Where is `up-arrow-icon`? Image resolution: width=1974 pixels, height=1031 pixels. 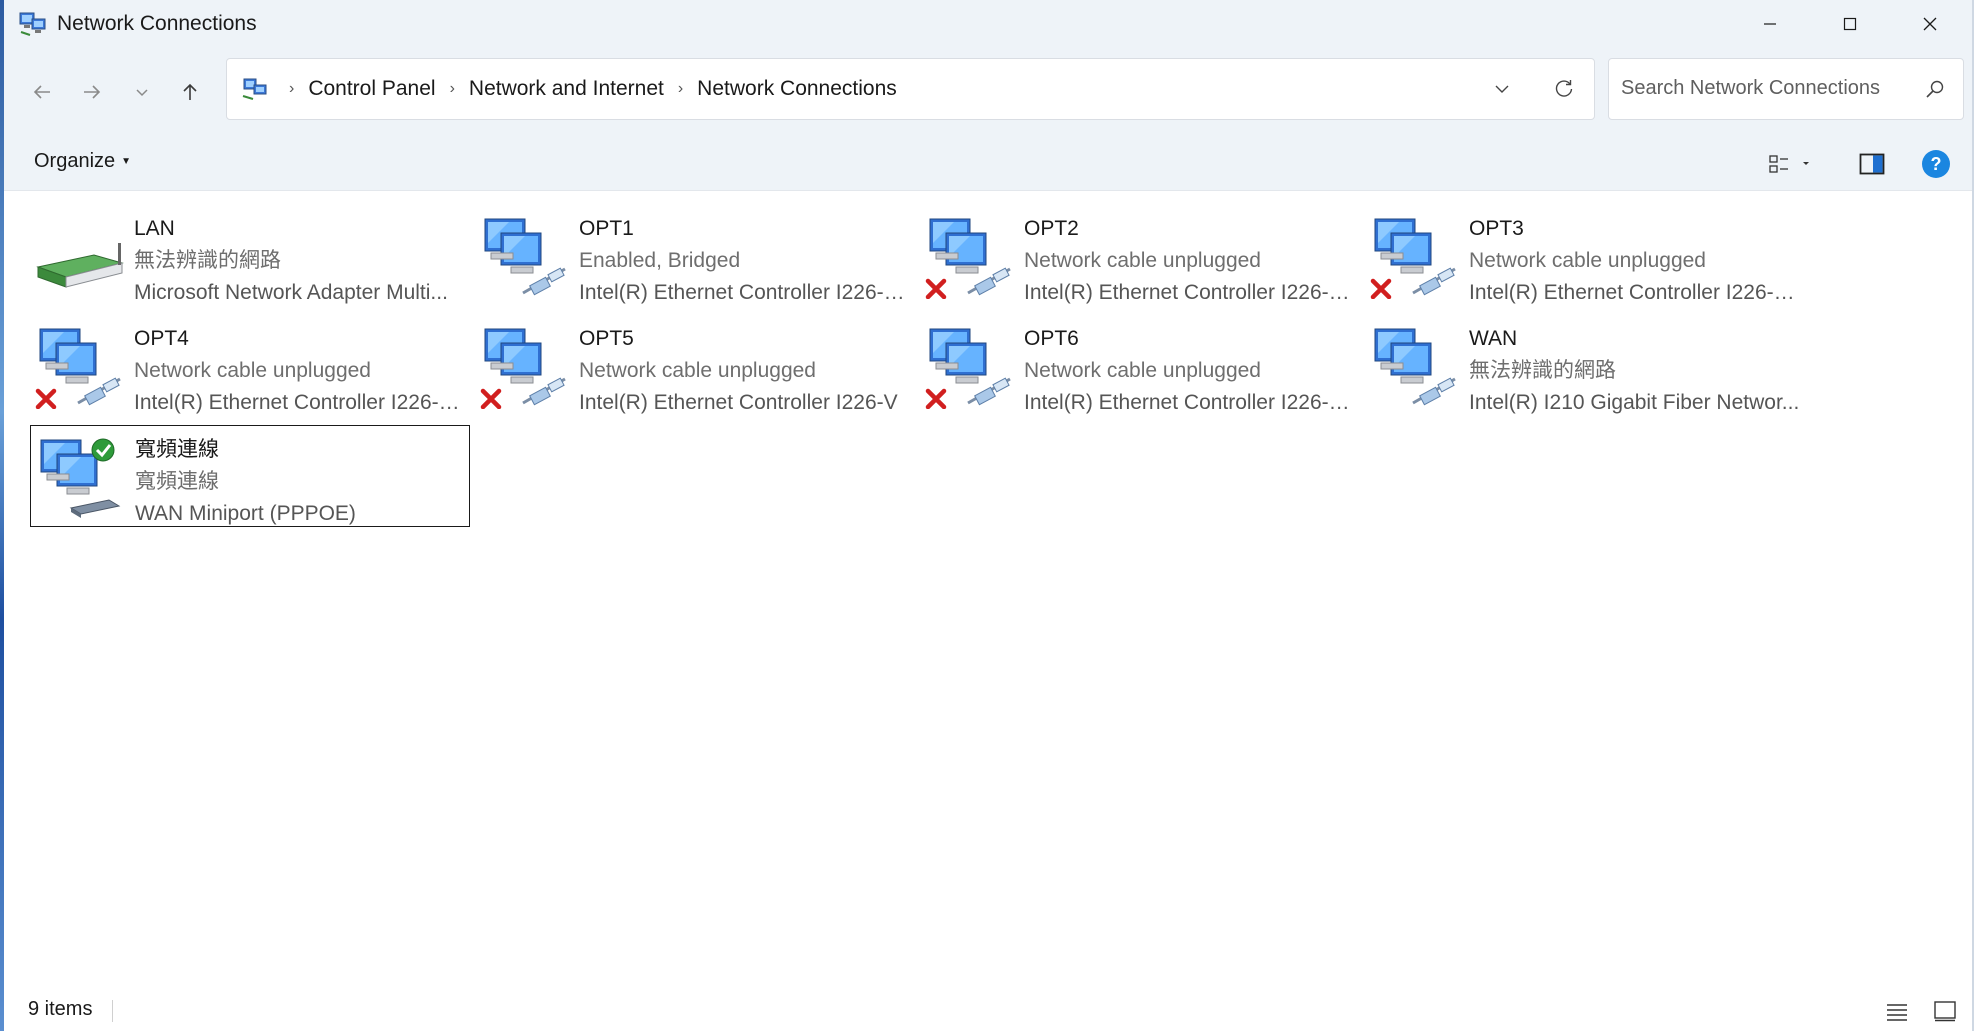
up-arrow-icon is located at coordinates (190, 91).